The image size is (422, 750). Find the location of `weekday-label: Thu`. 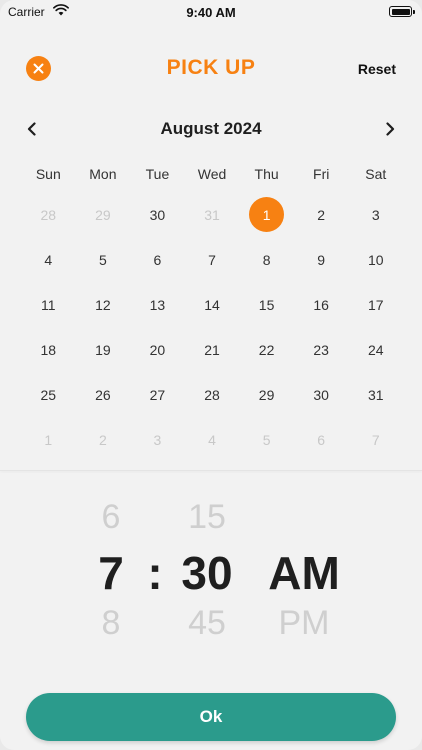

weekday-label: Thu is located at coordinates (266, 174).